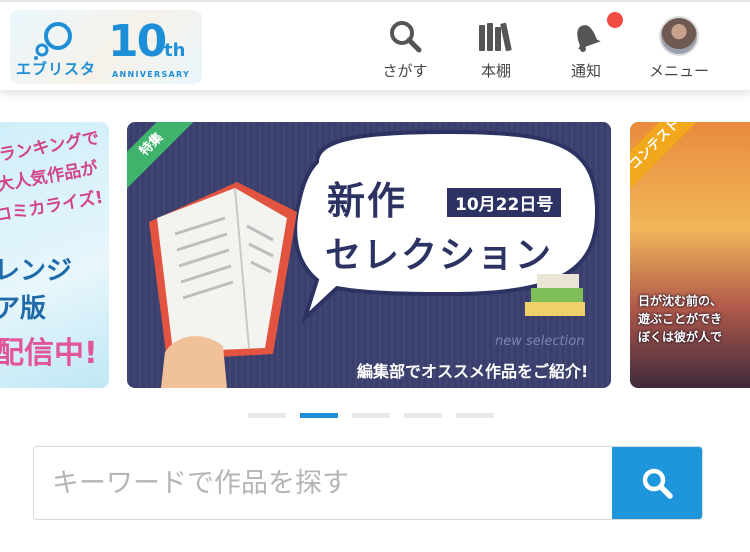 This screenshot has width=750, height=552. Describe the element at coordinates (151, 74) in the screenshot. I see `anniversary-label: ANNIVERSARY` at that location.